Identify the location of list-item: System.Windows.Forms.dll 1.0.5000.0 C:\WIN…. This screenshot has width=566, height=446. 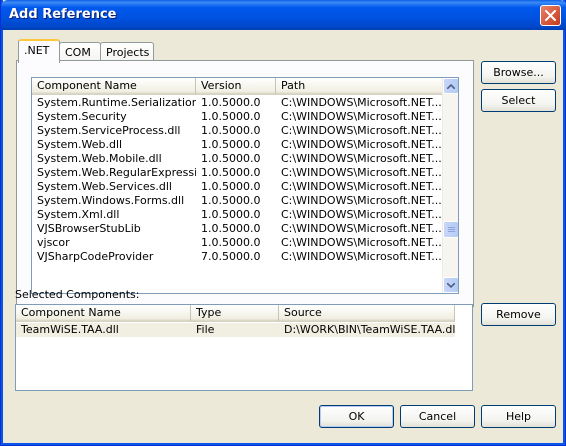
(238, 201).